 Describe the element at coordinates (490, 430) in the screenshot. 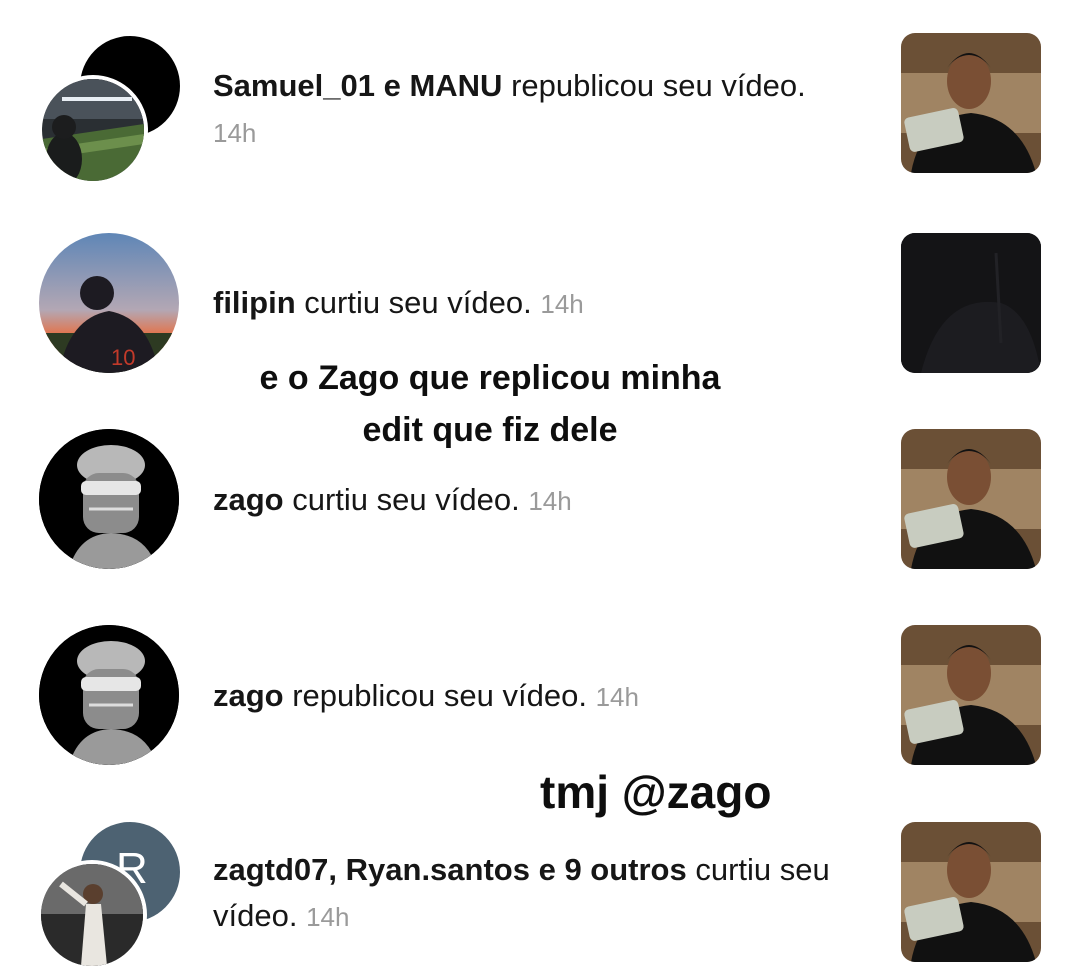

I see `caption-line-2: edit que fiz dele` at that location.